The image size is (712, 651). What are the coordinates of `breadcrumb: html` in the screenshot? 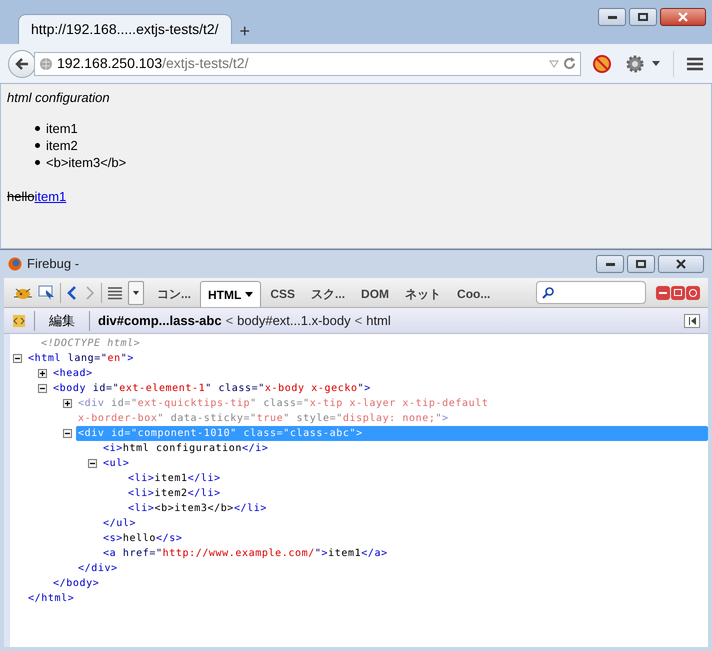 It's located at (378, 320).